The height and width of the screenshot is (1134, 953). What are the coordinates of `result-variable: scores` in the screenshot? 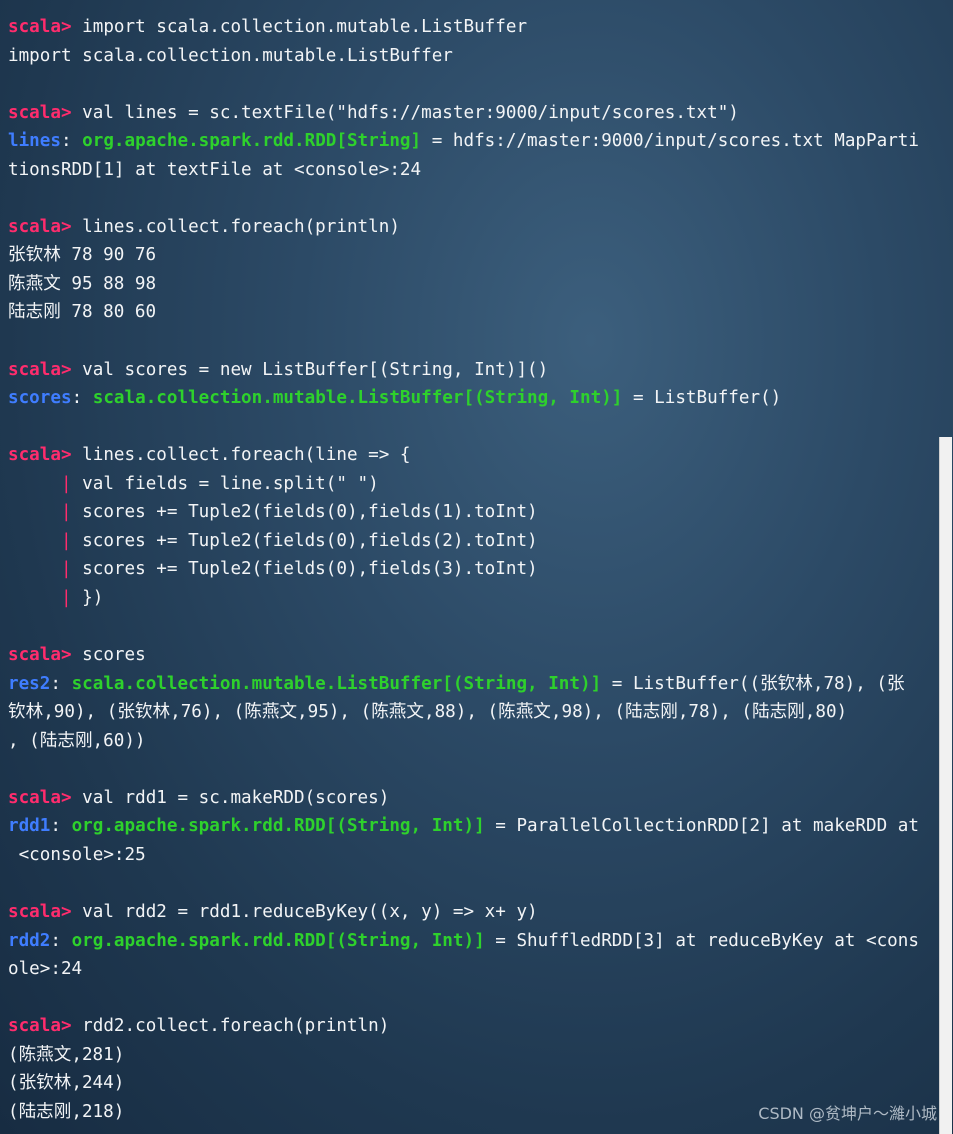 It's located at (40, 398).